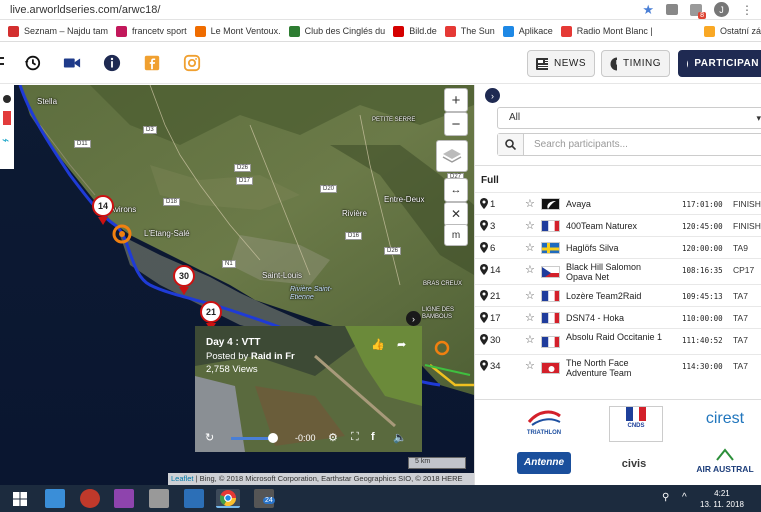 The height and width of the screenshot is (512, 761). What do you see at coordinates (58, 31) in the screenshot?
I see `bookmark-seznam: Seznam – Najdu tam` at bounding box center [58, 31].